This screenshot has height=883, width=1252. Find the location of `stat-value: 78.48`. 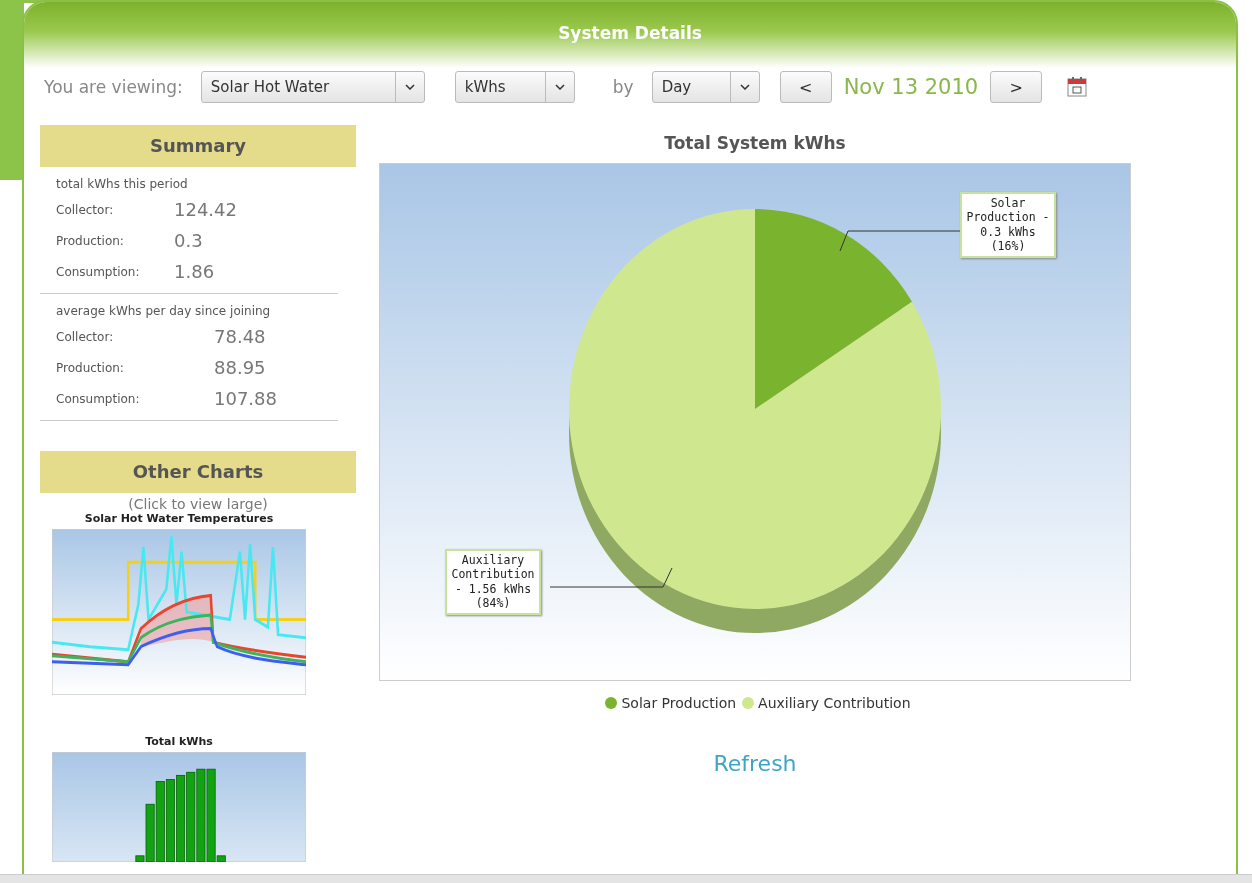

stat-value: 78.48 is located at coordinates (240, 336).